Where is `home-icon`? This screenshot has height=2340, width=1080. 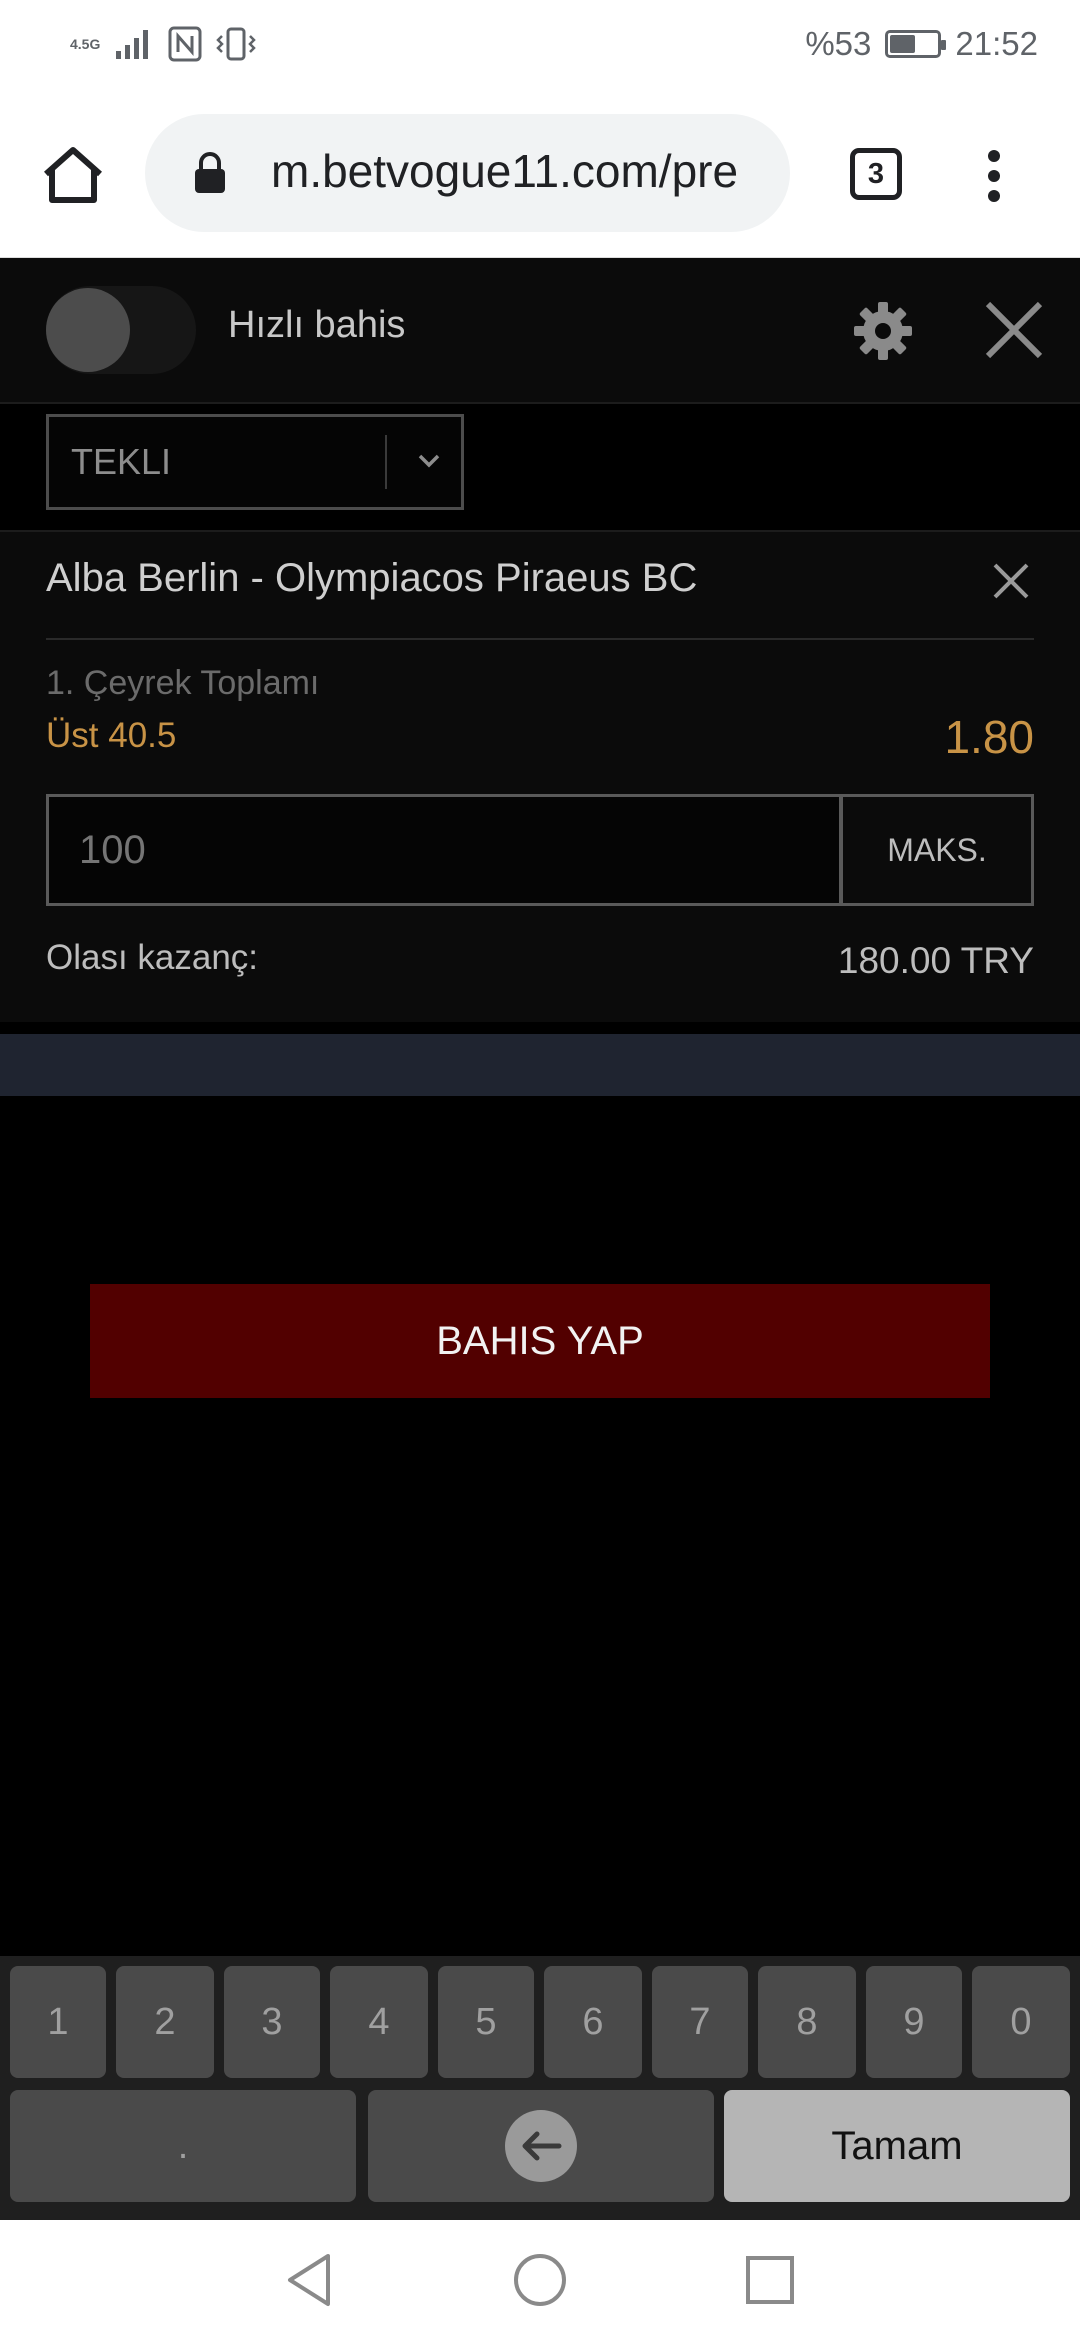 home-icon is located at coordinates (73, 175).